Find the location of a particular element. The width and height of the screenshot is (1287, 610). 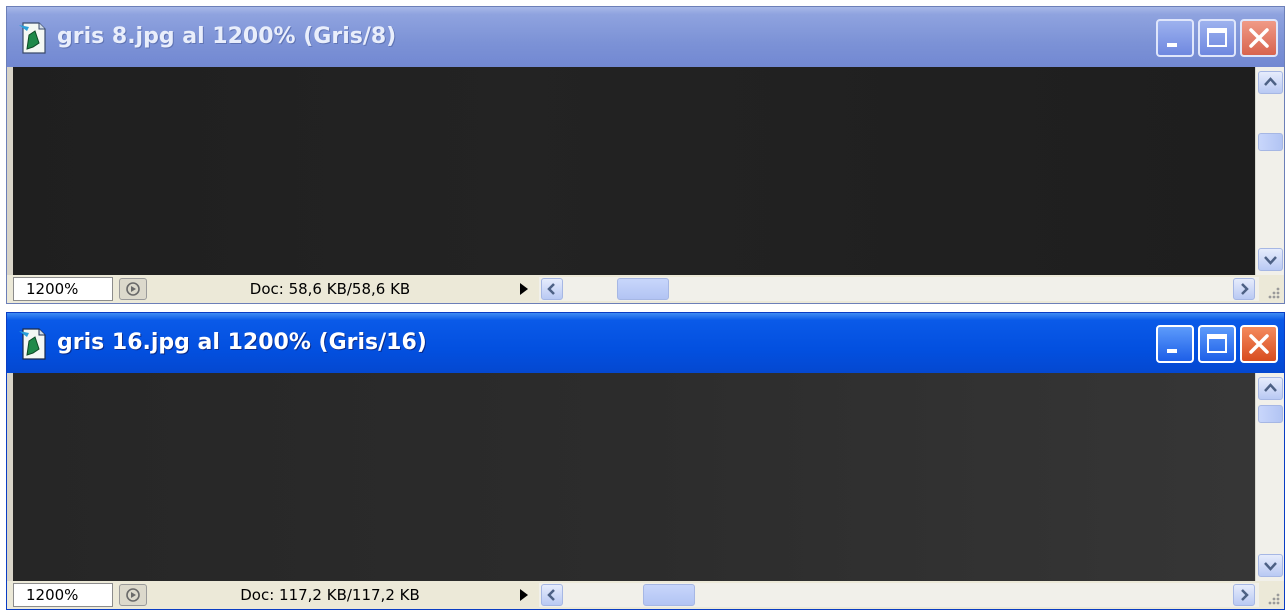

status-bar: 1200% Doc: 117,2 KB/117,2 KB is located at coordinates (645, 595).